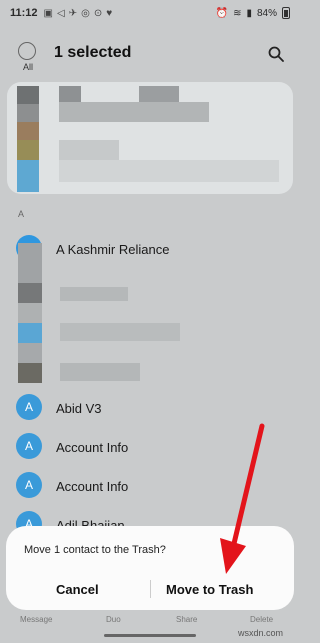 This screenshot has height=643, width=320. I want to click on battery-icon, so click(286, 13).